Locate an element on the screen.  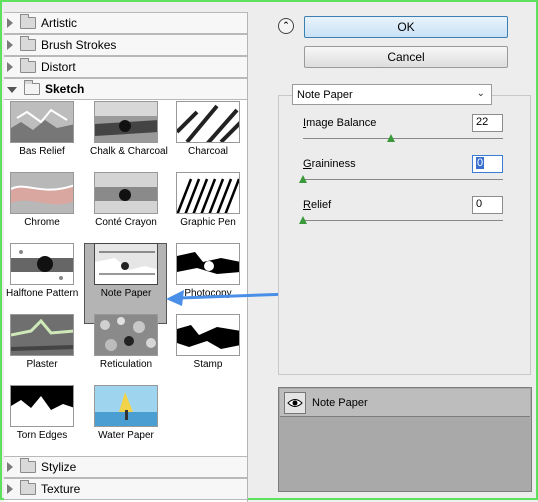
category-label: Texture is located at coordinates (61, 489).